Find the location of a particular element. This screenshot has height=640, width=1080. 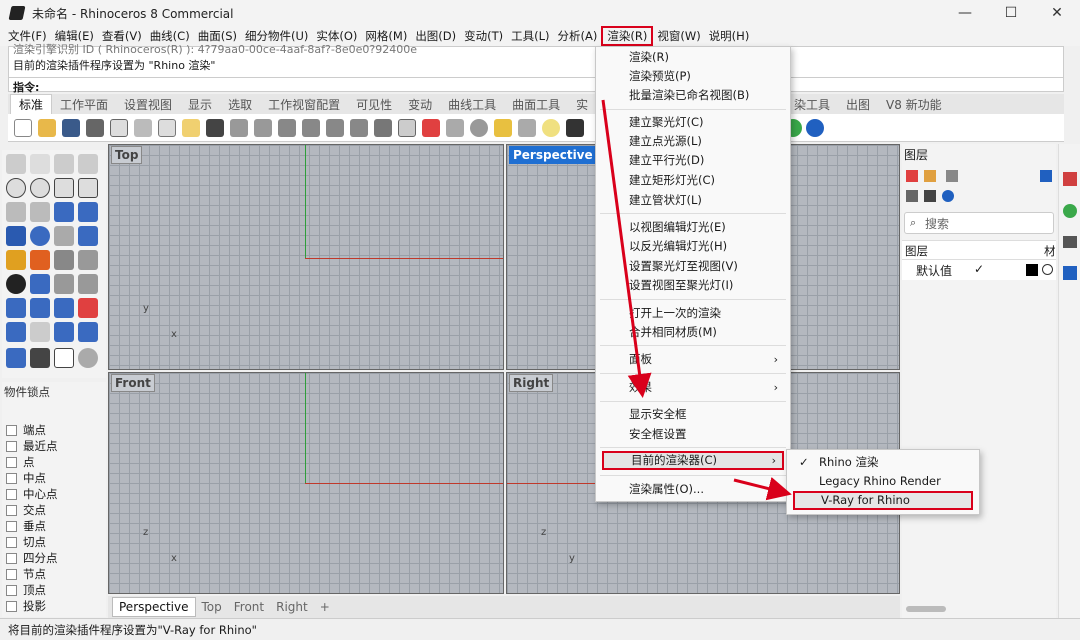

menu-item-directional-light: 建立平行光(D) is located at coordinates (693, 160).